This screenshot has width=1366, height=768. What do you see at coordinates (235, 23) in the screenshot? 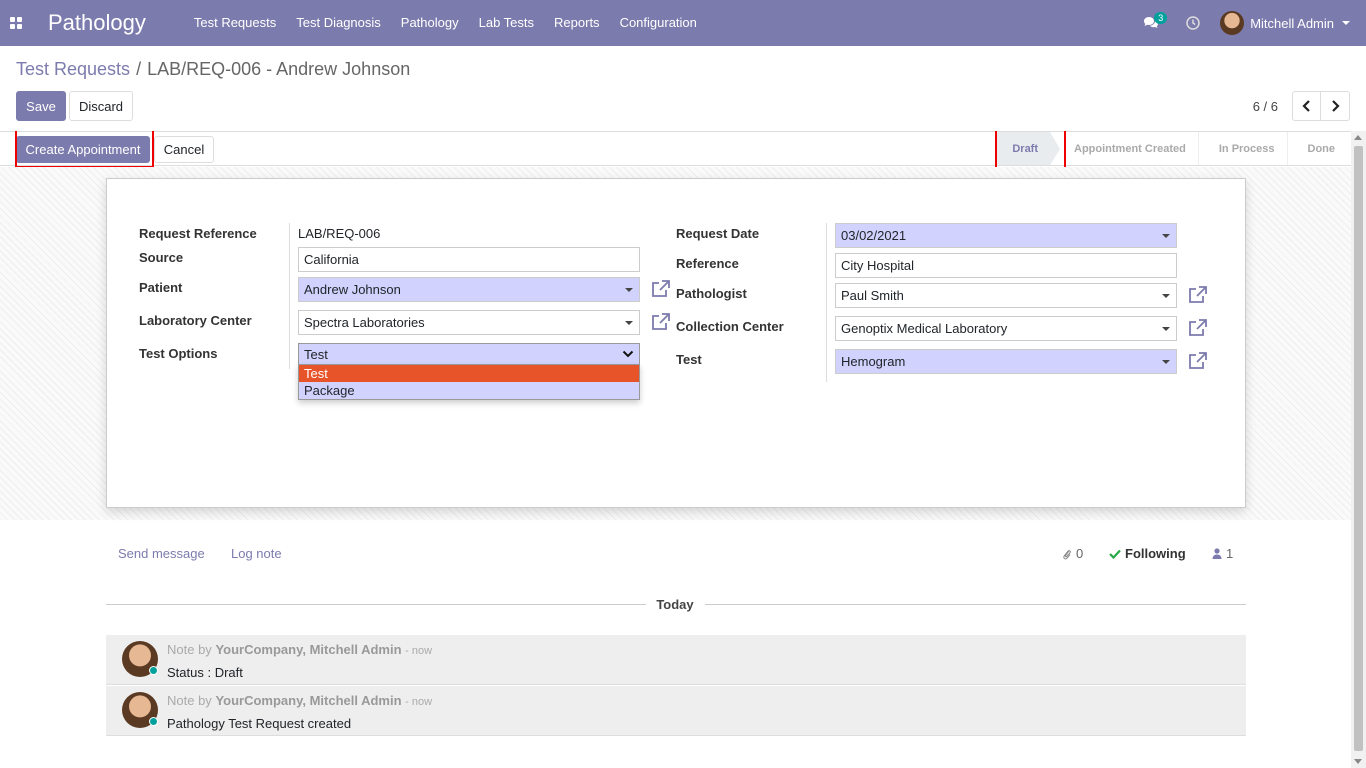
I see `menu-test-requests: Test Requests` at bounding box center [235, 23].